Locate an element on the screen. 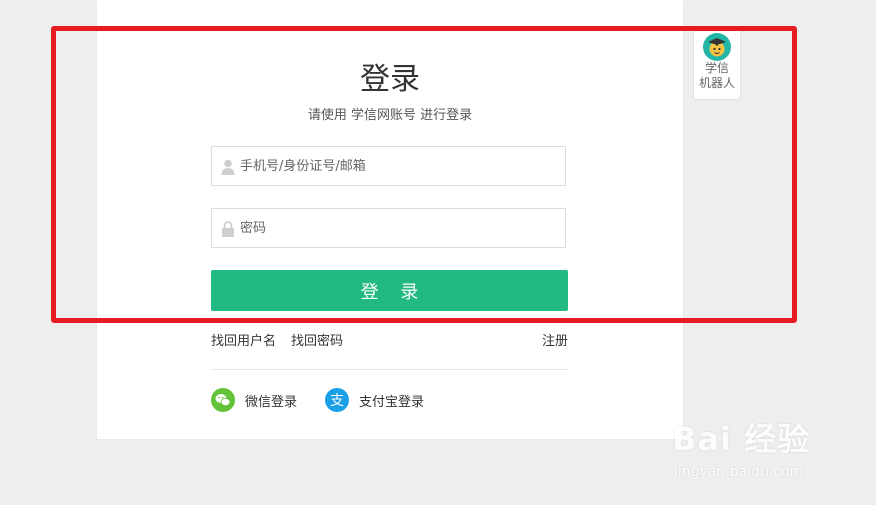  wechat-login-label: 微信登录 is located at coordinates (271, 402).